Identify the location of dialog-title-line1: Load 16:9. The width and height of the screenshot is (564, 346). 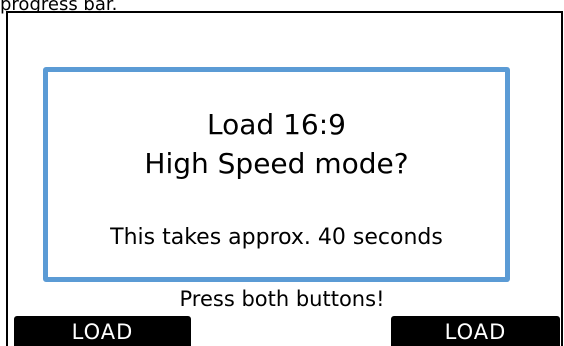
(276, 124).